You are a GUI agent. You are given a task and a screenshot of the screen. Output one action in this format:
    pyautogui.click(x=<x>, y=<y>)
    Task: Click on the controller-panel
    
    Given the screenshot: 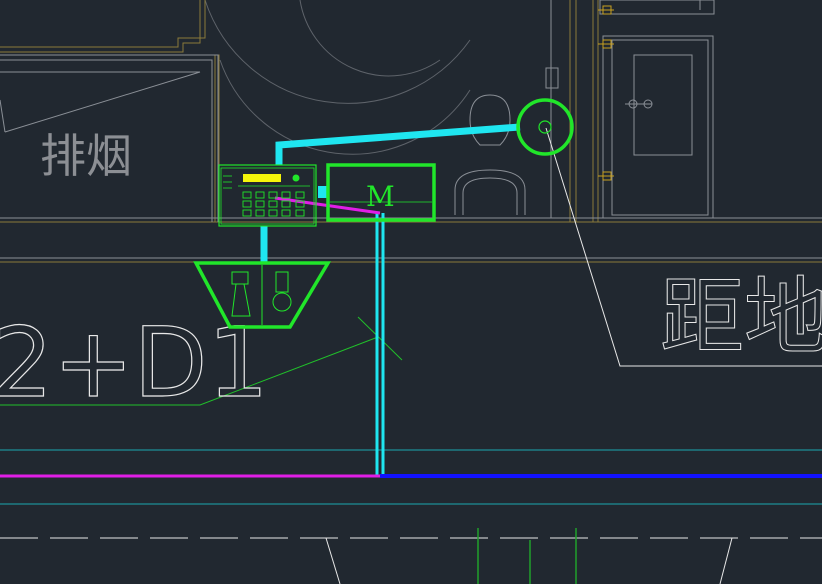 What is the action you would take?
    pyautogui.click(x=267, y=195)
    